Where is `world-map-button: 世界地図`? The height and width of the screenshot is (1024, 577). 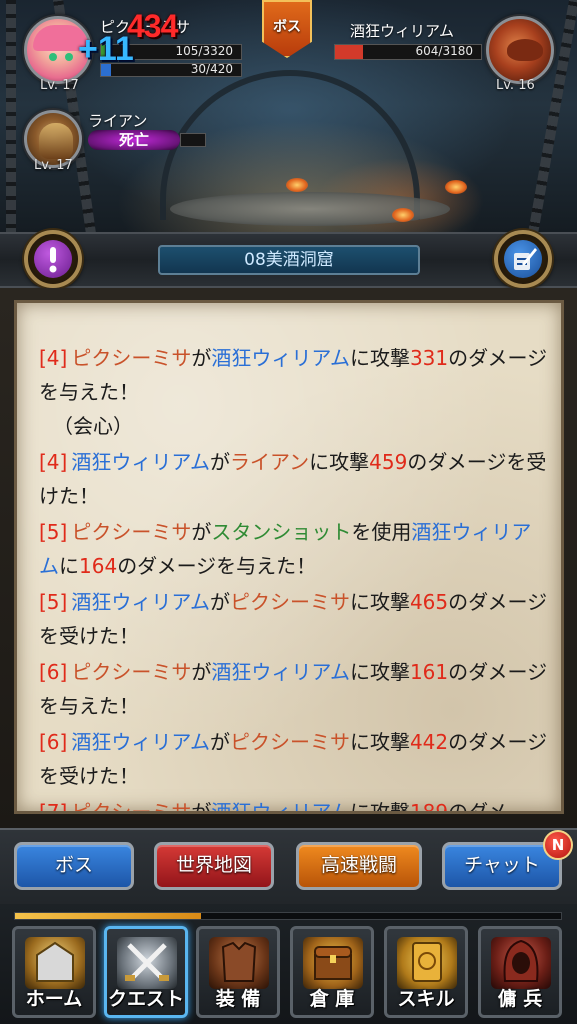
world-map-button: 世界地図 is located at coordinates (214, 866).